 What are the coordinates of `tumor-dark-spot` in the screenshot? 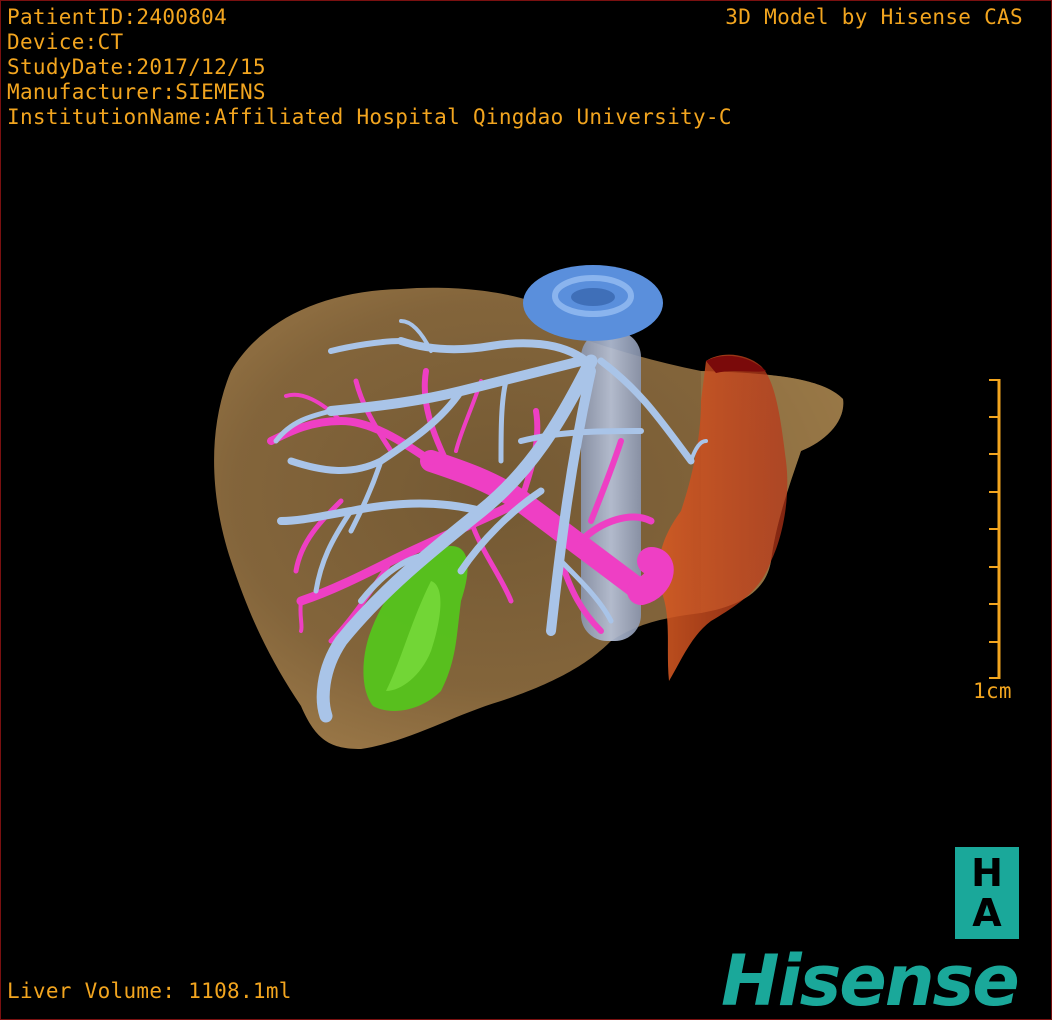 It's located at (736, 364).